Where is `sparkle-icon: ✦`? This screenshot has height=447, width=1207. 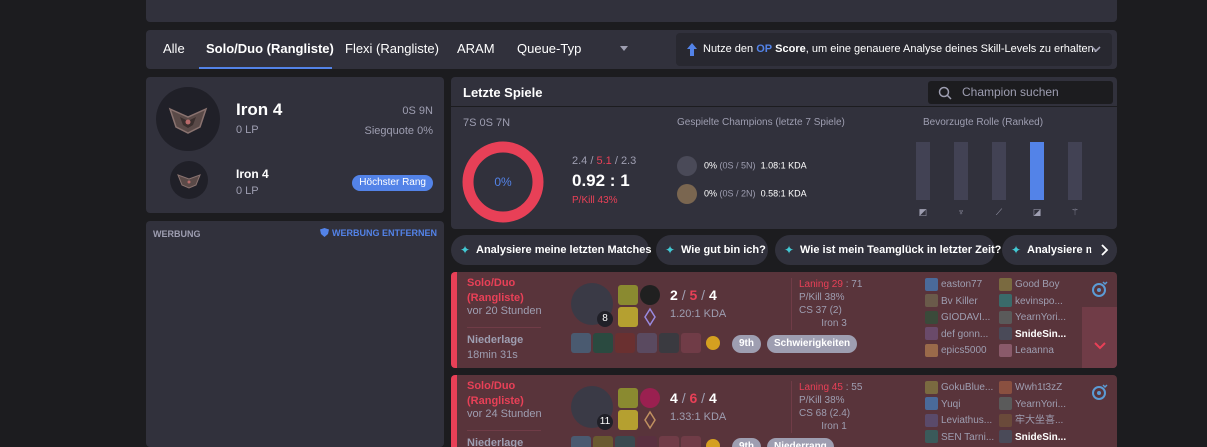 sparkle-icon: ✦ is located at coordinates (670, 250).